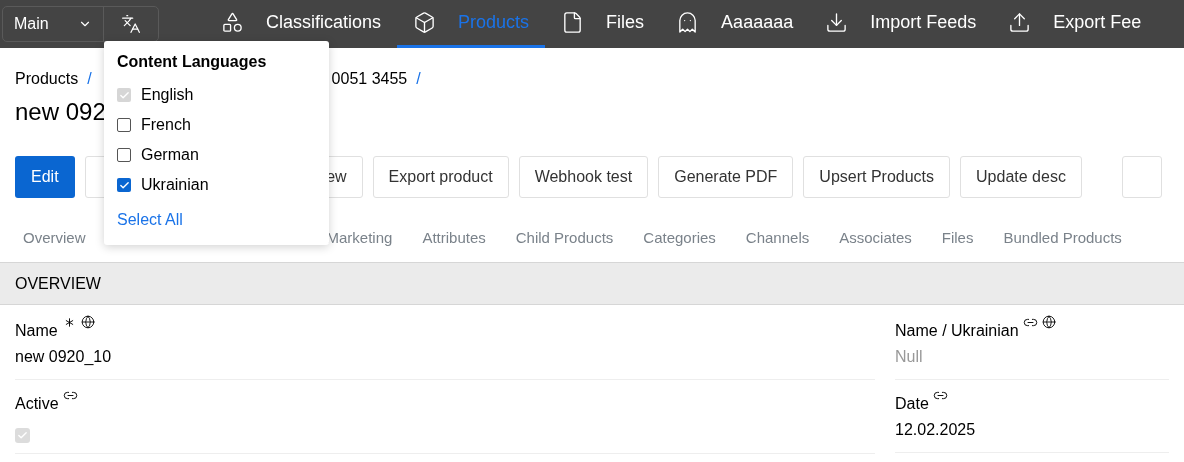  Describe the element at coordinates (957, 331) in the screenshot. I see `field-label: Name / Ukrainian` at that location.